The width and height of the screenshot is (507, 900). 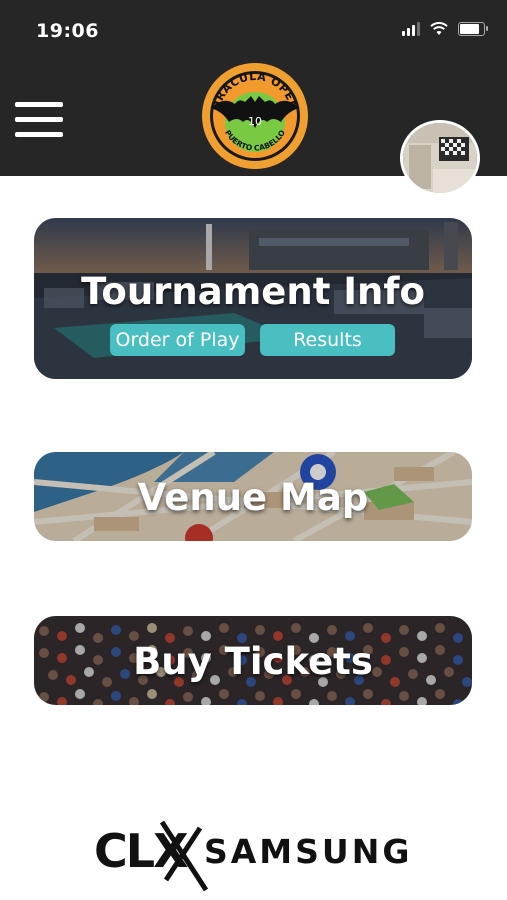 I want to click on avatar-image, so click(x=440, y=158).